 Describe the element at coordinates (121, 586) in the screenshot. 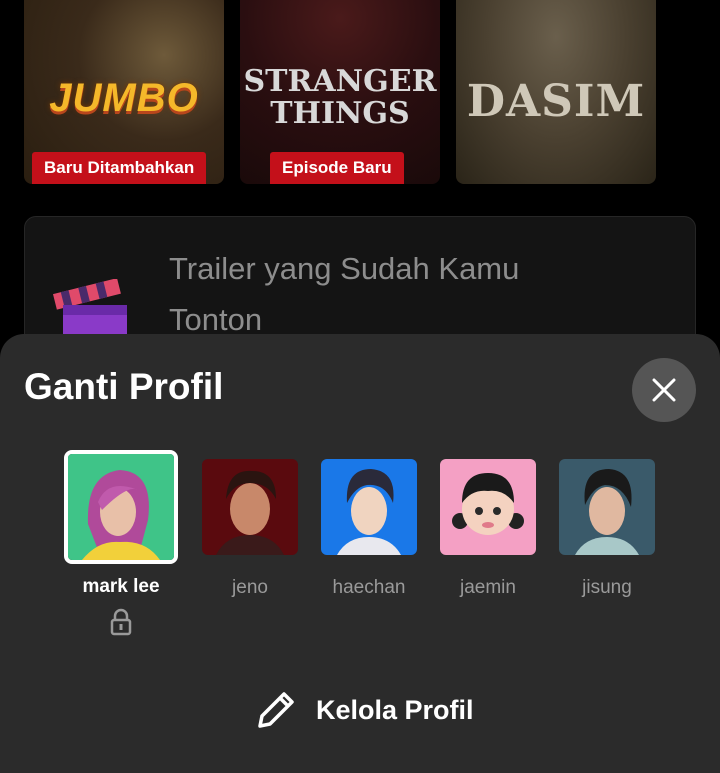

I see `profile-name: mark lee` at that location.